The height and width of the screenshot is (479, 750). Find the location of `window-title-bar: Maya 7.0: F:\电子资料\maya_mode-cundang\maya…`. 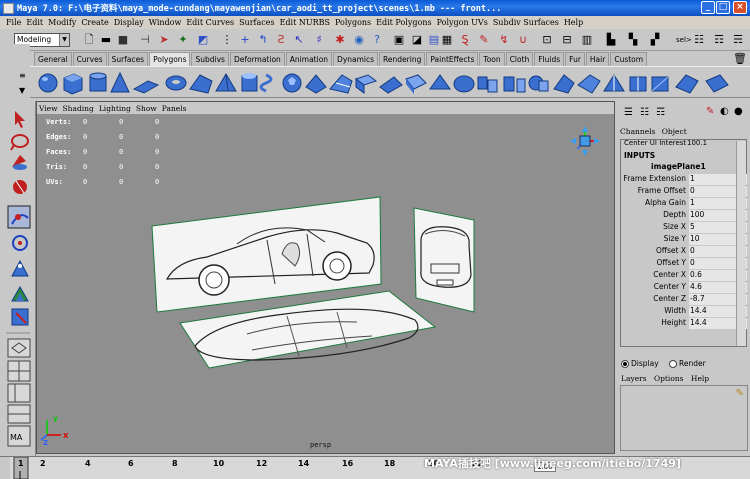

window-title-bar: Maya 7.0: F:\电子资料\maya_mode-cundang\maya… is located at coordinates (375, 8).